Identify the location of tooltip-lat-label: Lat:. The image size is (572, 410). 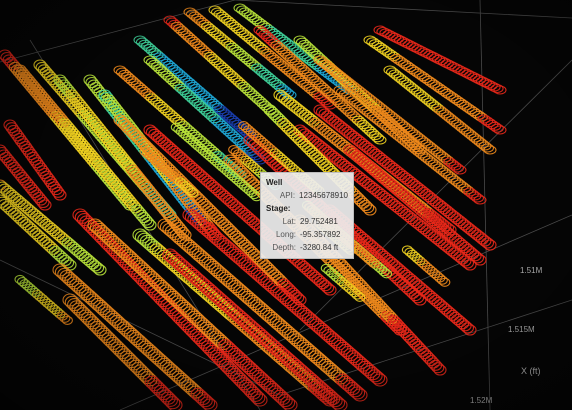
(289, 221).